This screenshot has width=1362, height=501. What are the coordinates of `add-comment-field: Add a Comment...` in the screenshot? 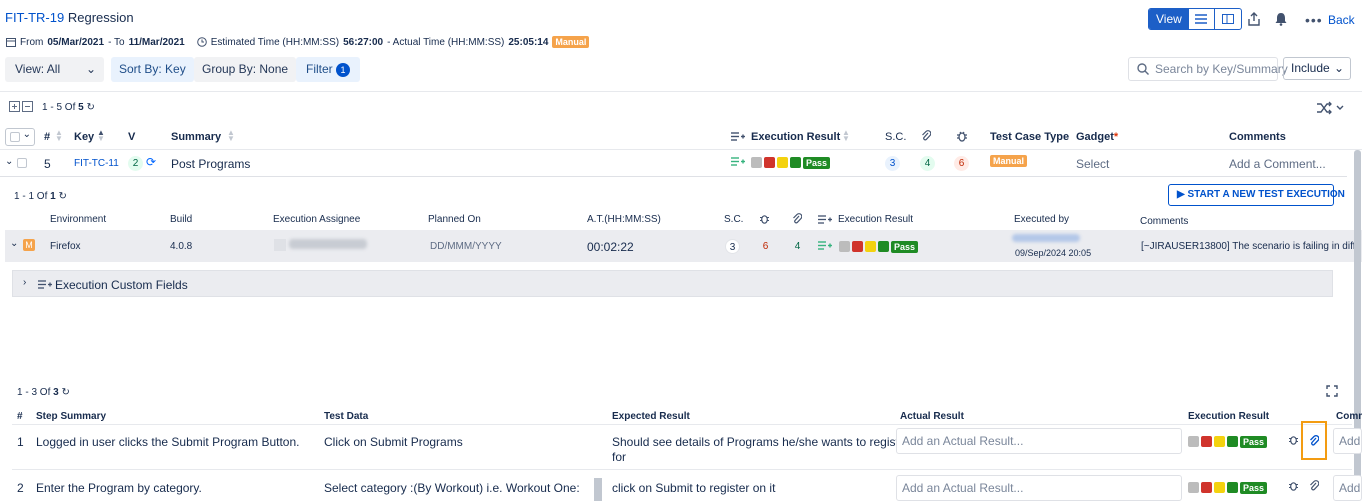 It's located at (1277, 164).